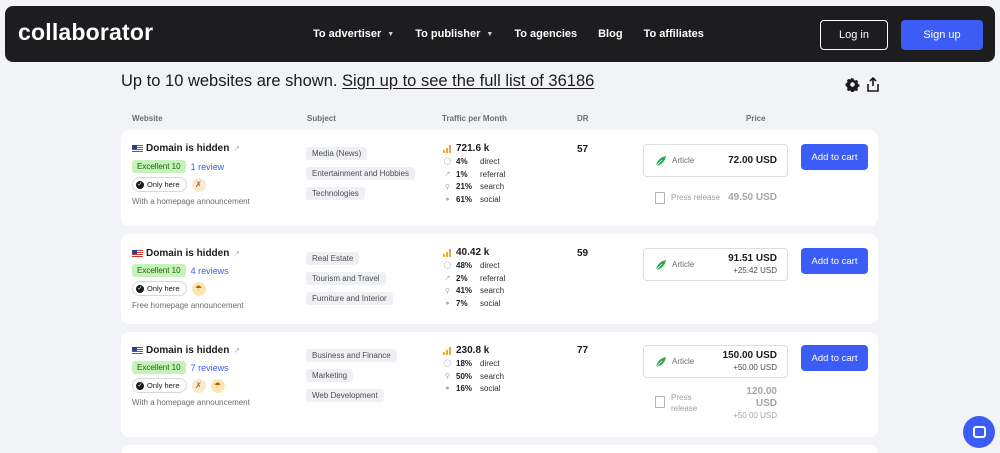 The image size is (1000, 453). Describe the element at coordinates (447, 175) in the screenshot. I see `referral-icon: ↗` at that location.